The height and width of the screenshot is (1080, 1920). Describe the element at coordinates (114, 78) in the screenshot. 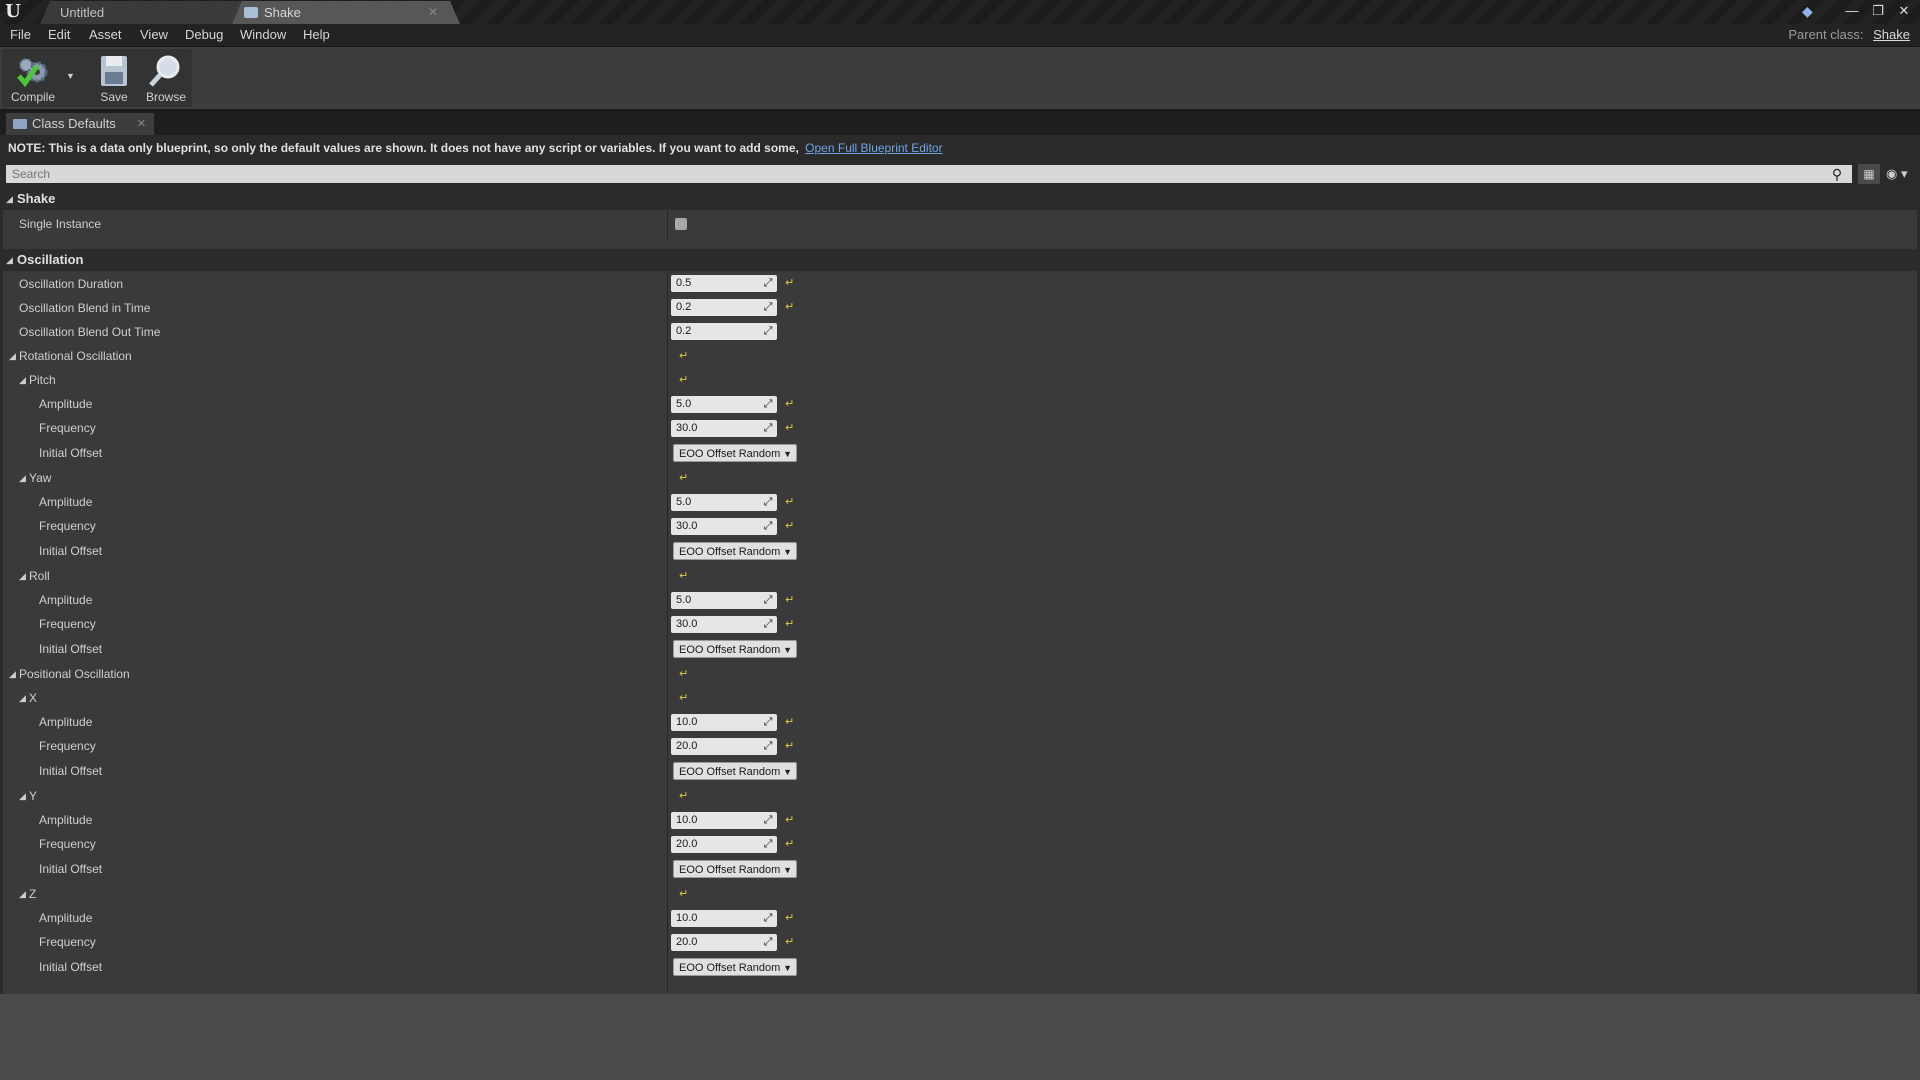

I see `save-button: Save` at that location.